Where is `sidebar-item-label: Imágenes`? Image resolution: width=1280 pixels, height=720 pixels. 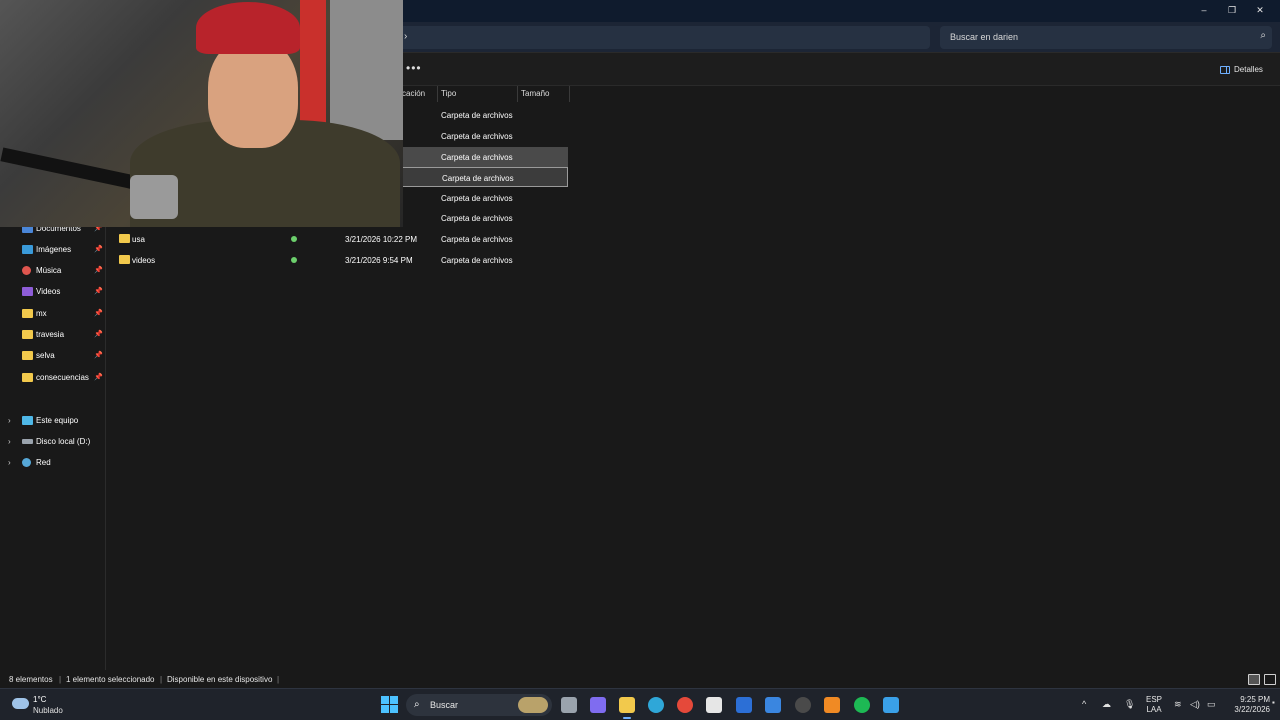
sidebar-item-label: Imágenes is located at coordinates (54, 249).